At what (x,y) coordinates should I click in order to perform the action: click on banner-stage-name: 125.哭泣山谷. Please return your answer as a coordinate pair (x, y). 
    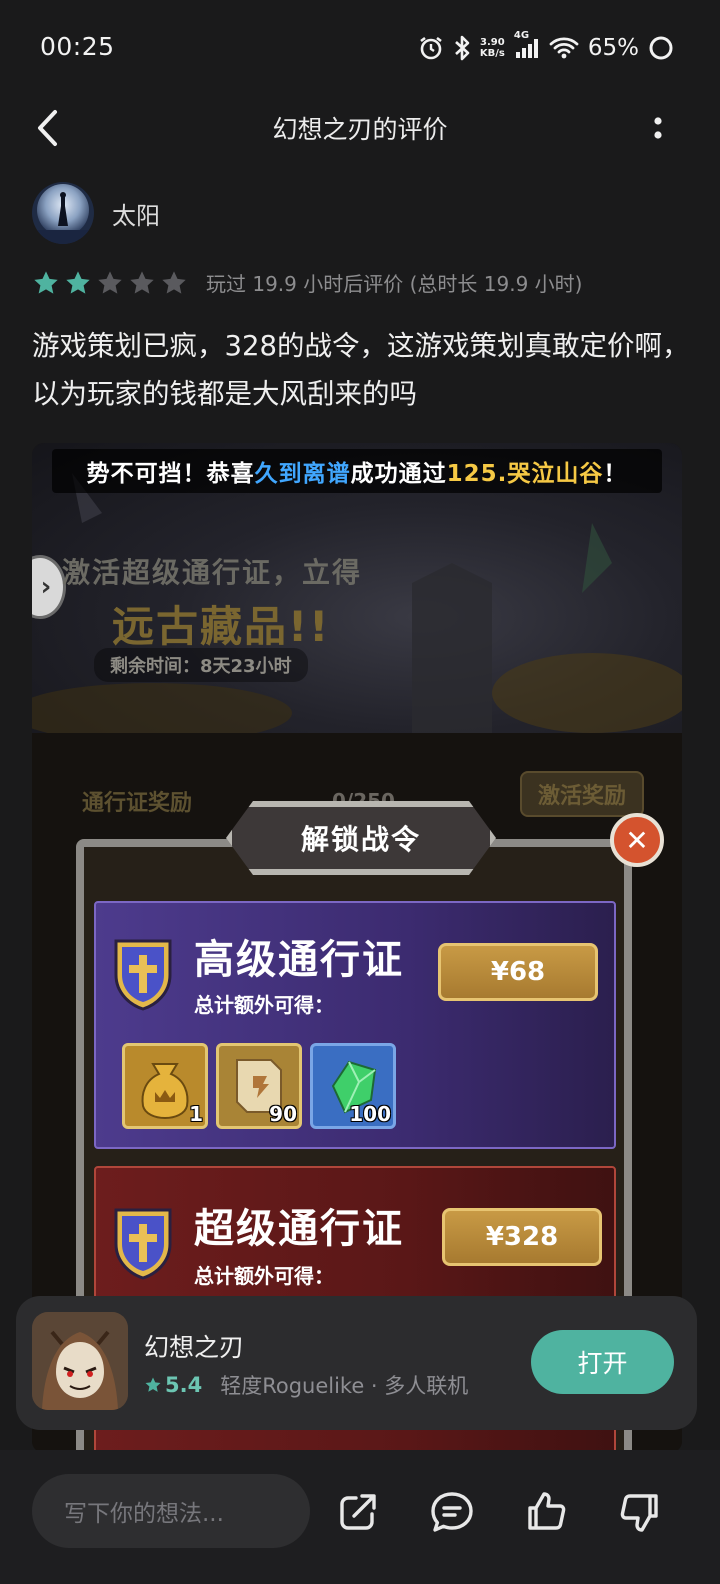
    Looking at the image, I should click on (525, 474).